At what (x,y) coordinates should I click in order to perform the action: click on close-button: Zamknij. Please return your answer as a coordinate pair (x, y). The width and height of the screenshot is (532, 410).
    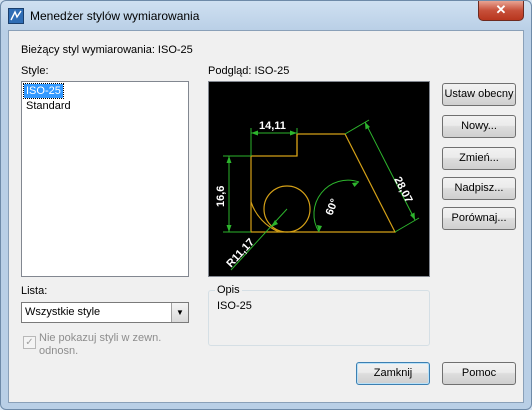
    Looking at the image, I should click on (393, 373).